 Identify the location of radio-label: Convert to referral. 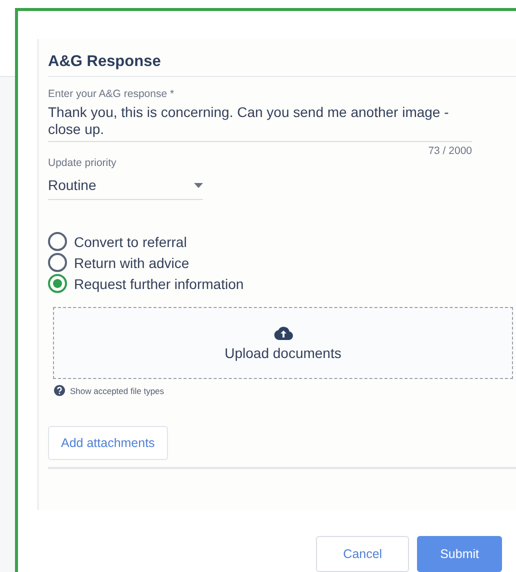
(130, 242).